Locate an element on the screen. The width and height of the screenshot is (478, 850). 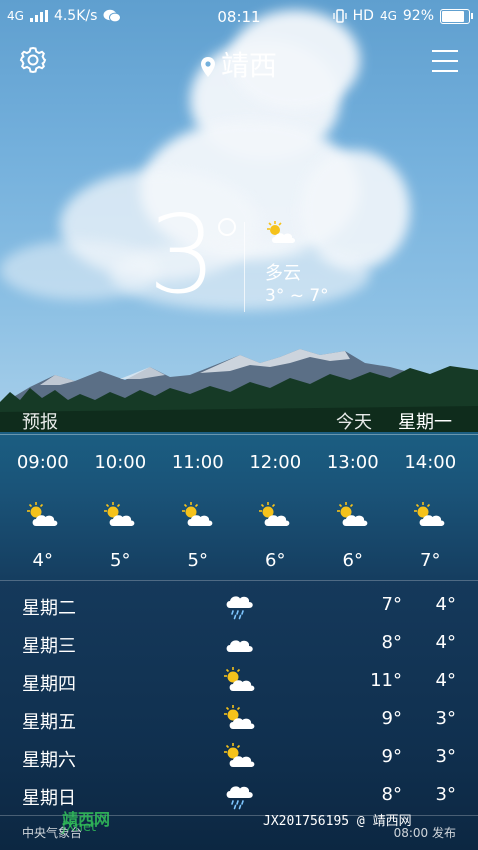
hour-temp: 4° is located at coordinates (42, 560).